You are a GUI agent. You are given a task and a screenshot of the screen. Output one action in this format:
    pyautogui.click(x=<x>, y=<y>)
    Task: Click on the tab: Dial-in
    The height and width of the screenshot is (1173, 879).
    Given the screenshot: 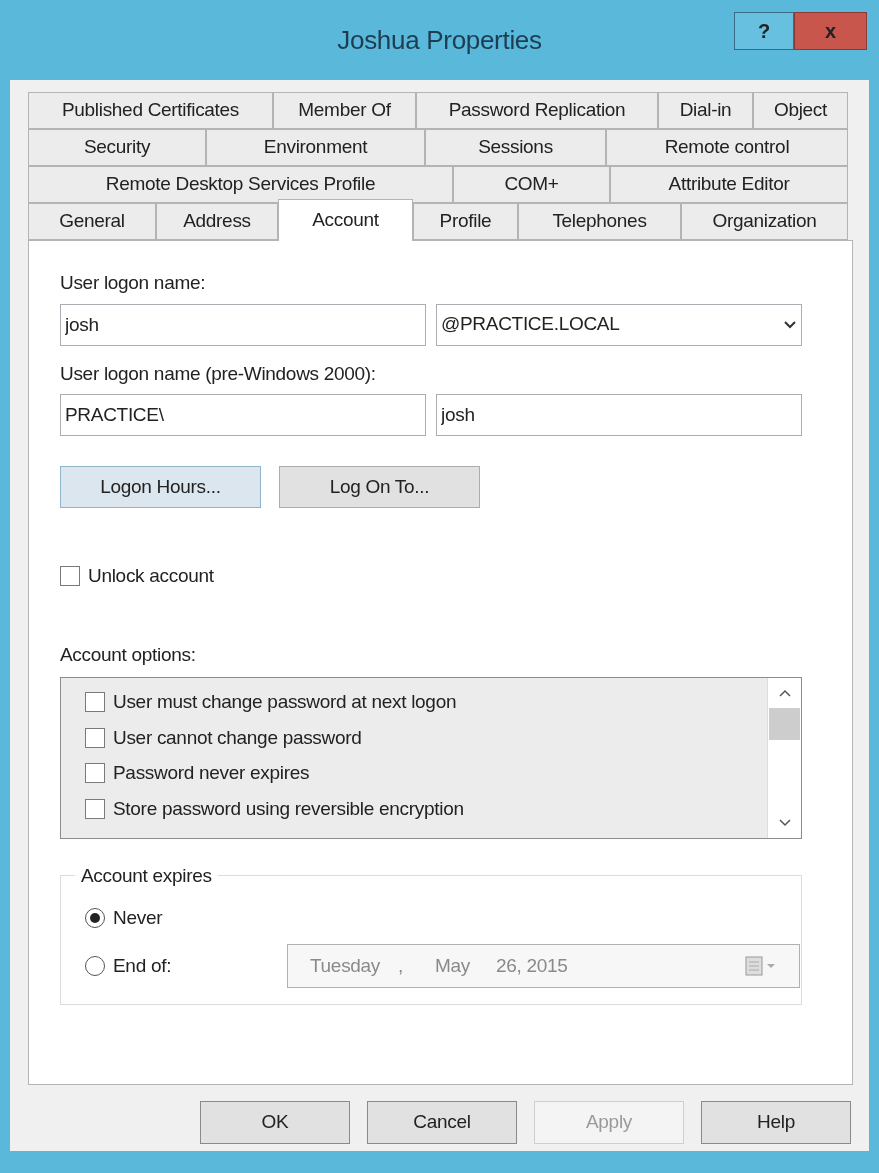 What is the action you would take?
    pyautogui.click(x=705, y=110)
    